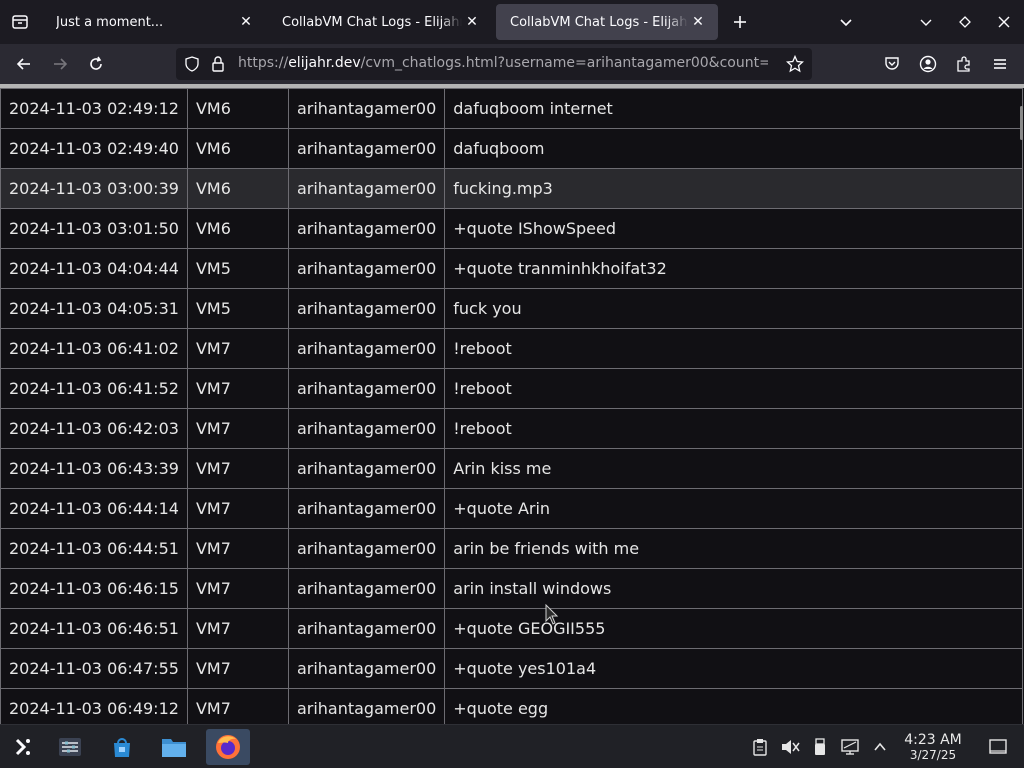 This screenshot has height=768, width=1024. Describe the element at coordinates (965, 22) in the screenshot. I see `maximize-diamond-icon` at that location.